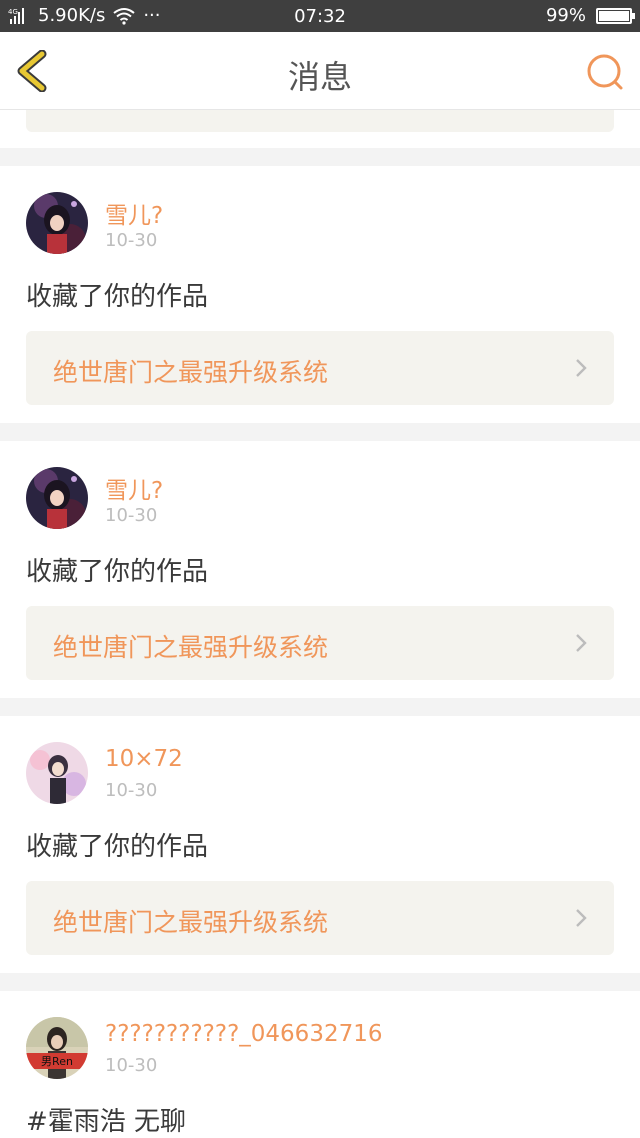 Image resolution: width=640 pixels, height=1138 pixels. I want to click on user-row: 男Ren ???????????_046632716 10-30, so click(320, 1049).